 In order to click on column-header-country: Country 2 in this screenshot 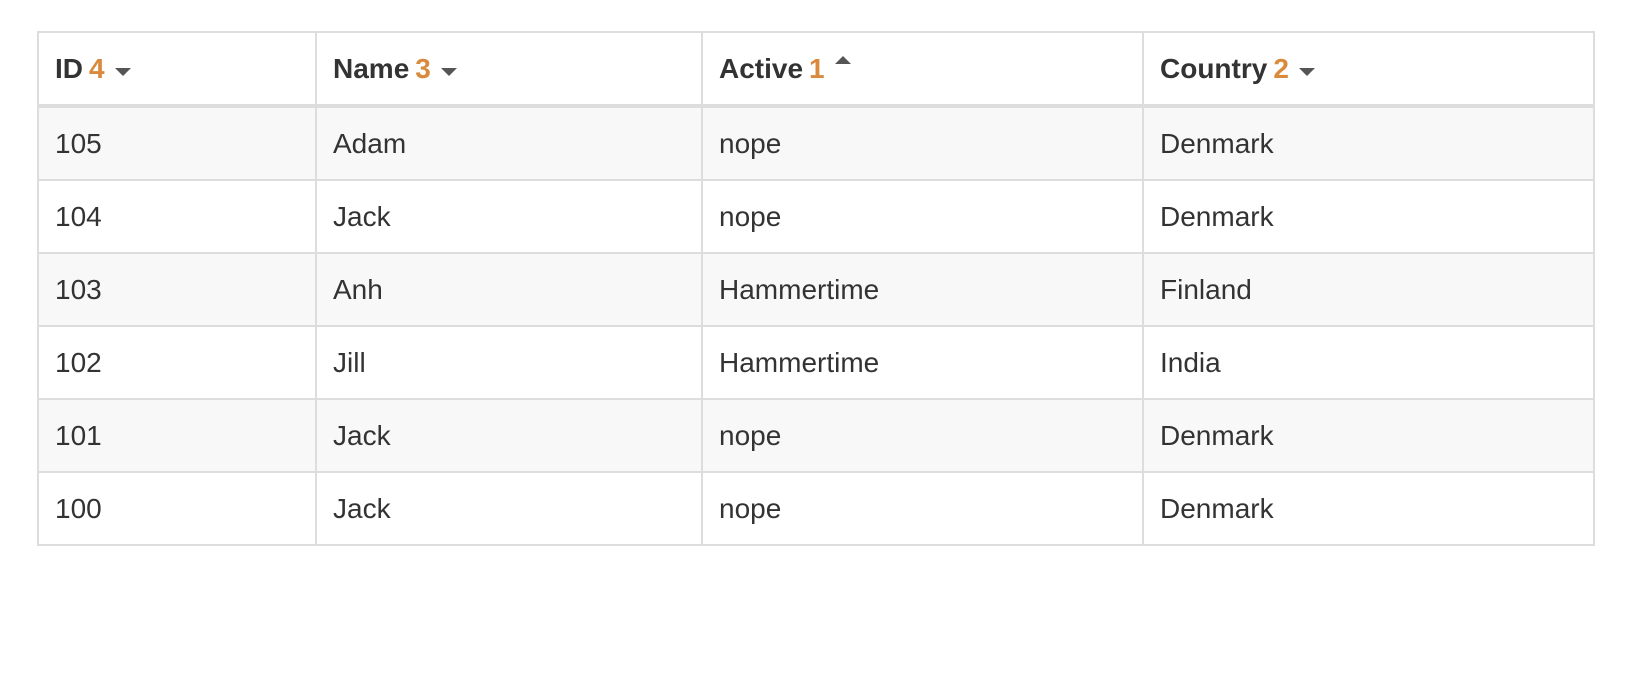, I will do `click(1368, 69)`.